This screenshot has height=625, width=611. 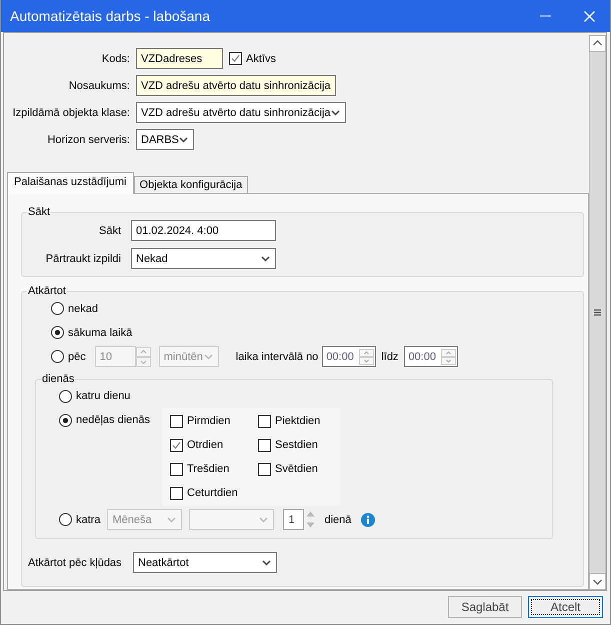 I want to click on radio-label: katra, so click(x=88, y=520).